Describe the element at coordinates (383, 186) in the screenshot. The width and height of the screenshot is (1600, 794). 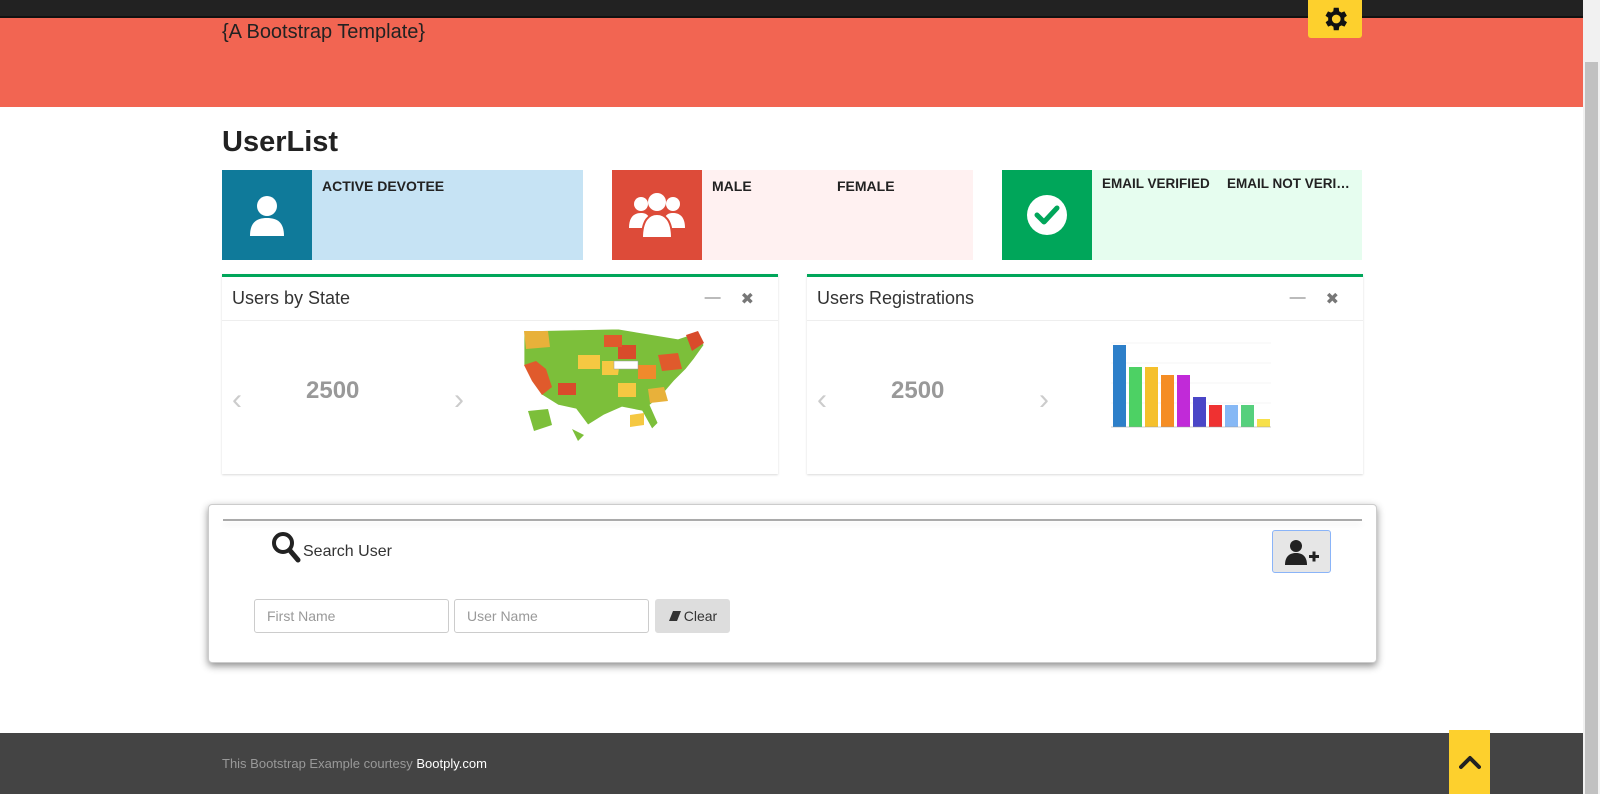
I see `stat-label-active-devotee: ACTIVE DEVOTEE` at that location.